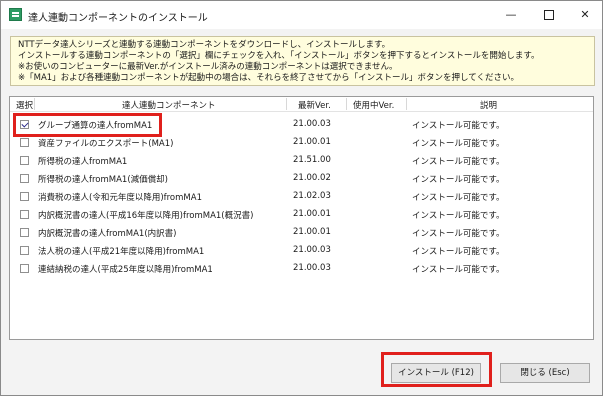  Describe the element at coordinates (301, 15) in the screenshot. I see `title-bar: 達人連動コンポーネントのインストール — ✕` at that location.